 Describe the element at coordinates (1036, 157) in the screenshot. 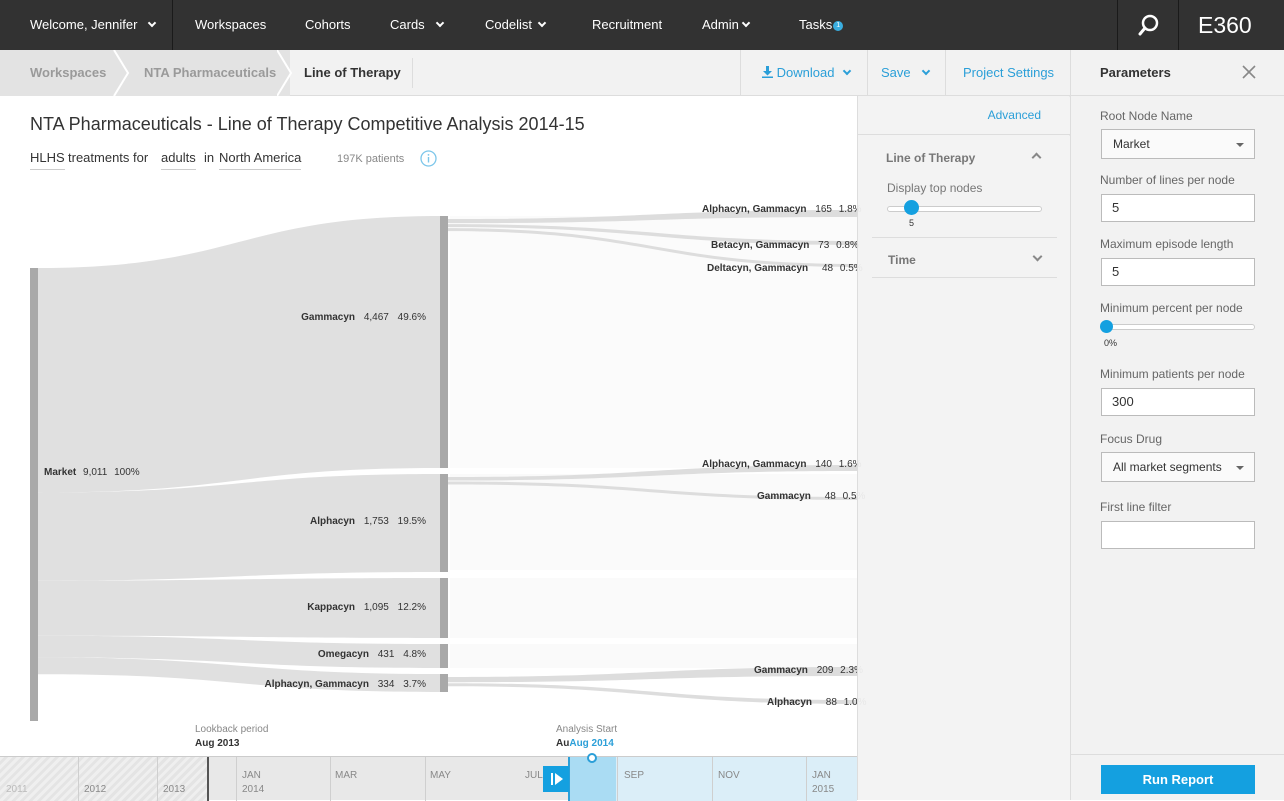

I see `chevron-up-icon` at that location.